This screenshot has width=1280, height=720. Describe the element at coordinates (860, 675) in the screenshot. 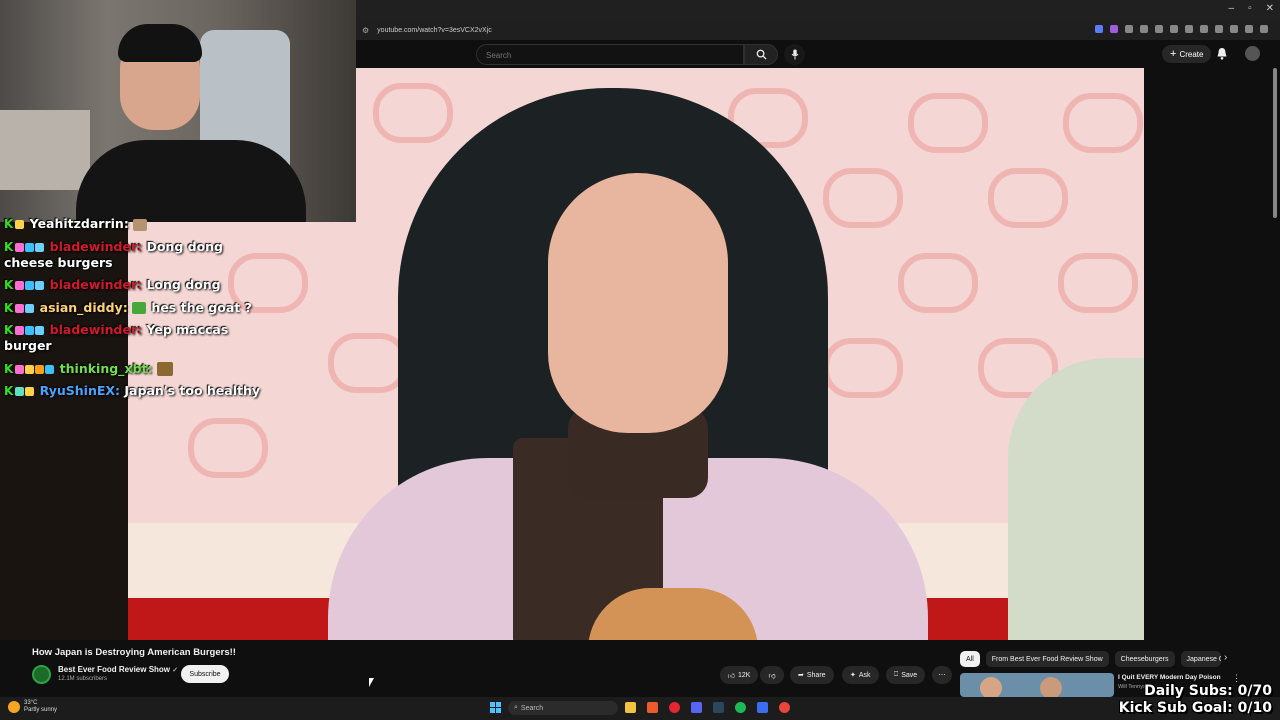

I see `ask-button: ✦ Ask` at that location.